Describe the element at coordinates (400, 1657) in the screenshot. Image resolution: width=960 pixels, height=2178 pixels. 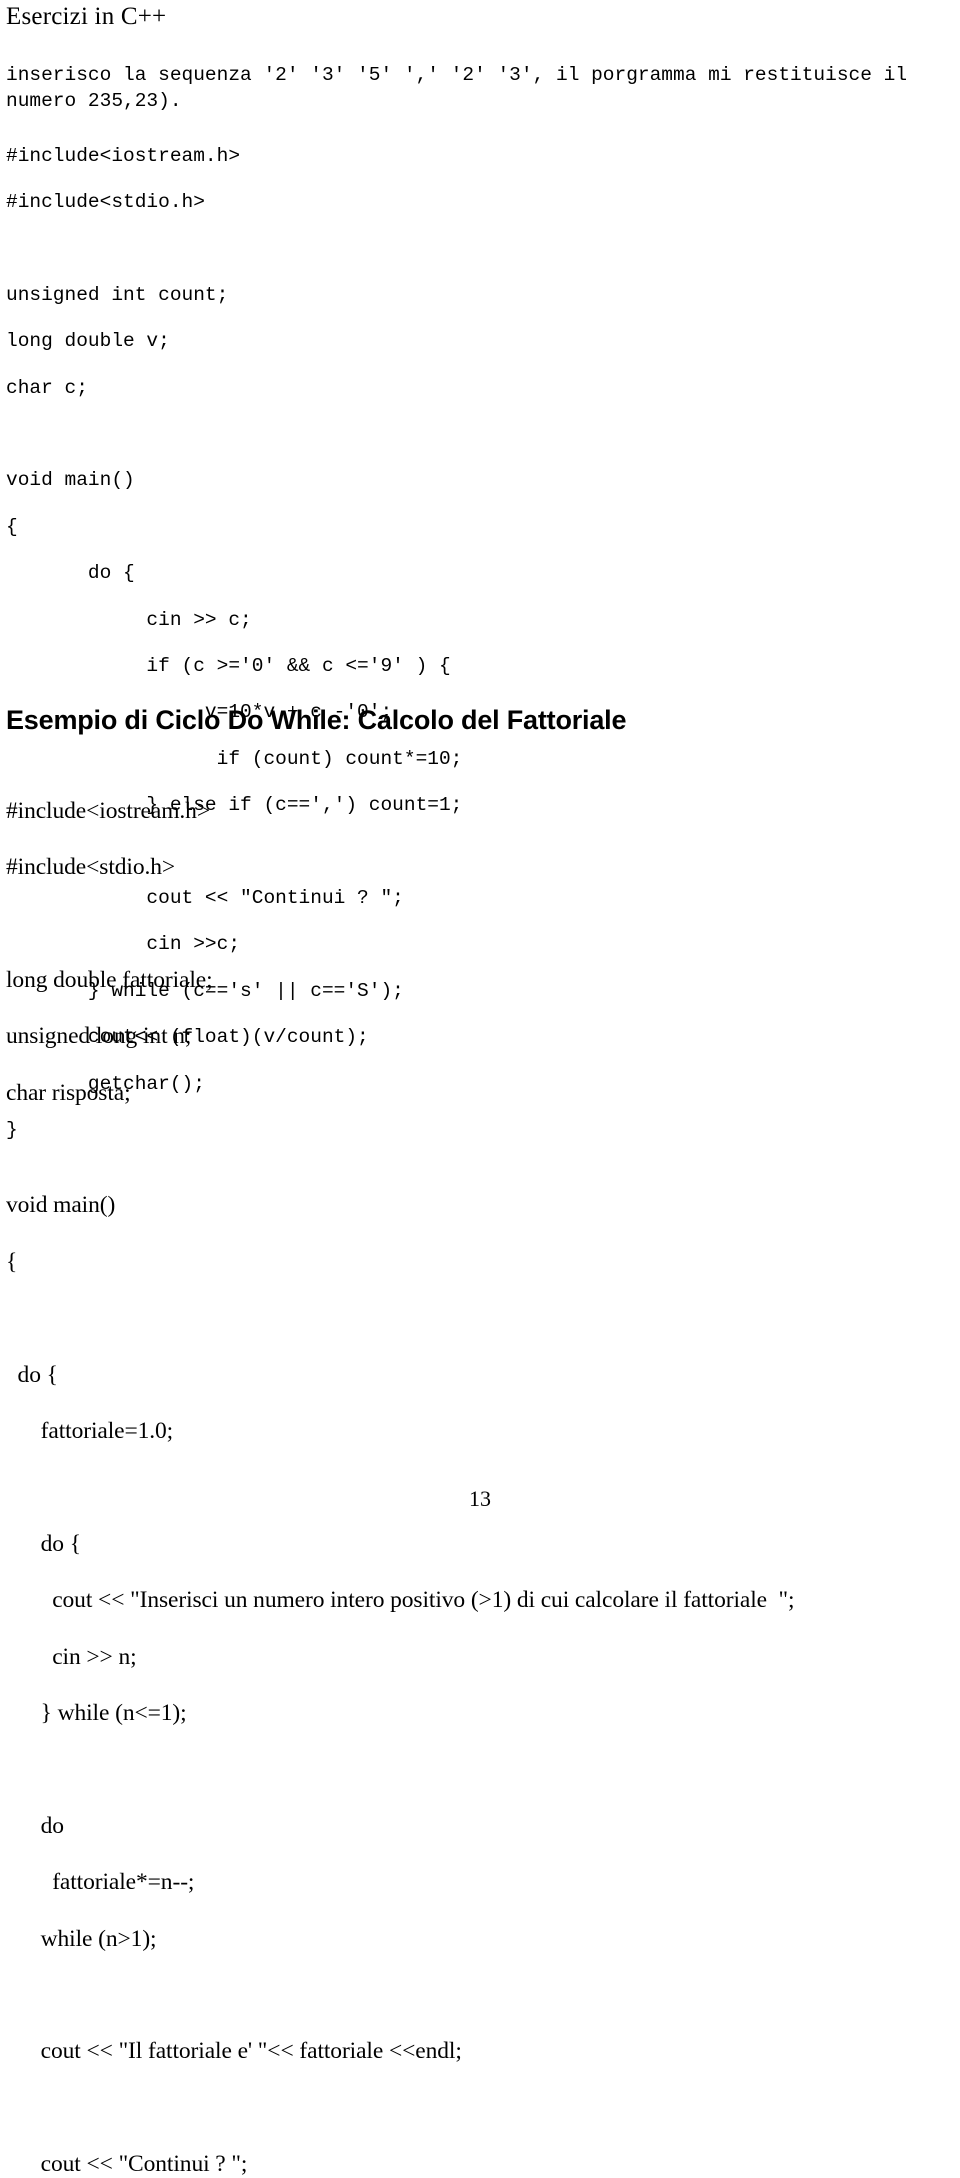
I see `code-line: cin >> n;` at that location.